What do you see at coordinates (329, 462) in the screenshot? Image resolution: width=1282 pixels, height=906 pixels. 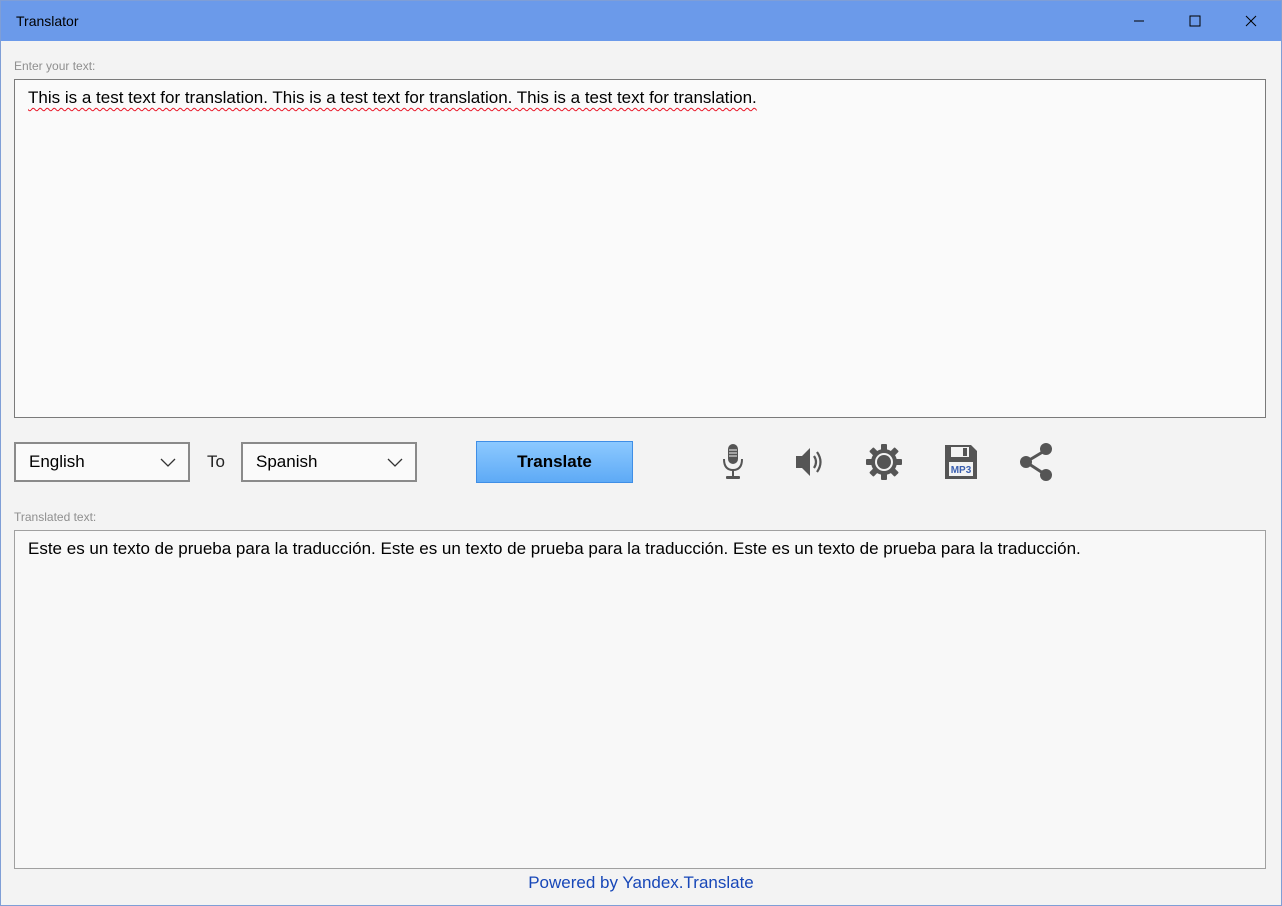 I see `target-language-dropdown: Spanish` at bounding box center [329, 462].